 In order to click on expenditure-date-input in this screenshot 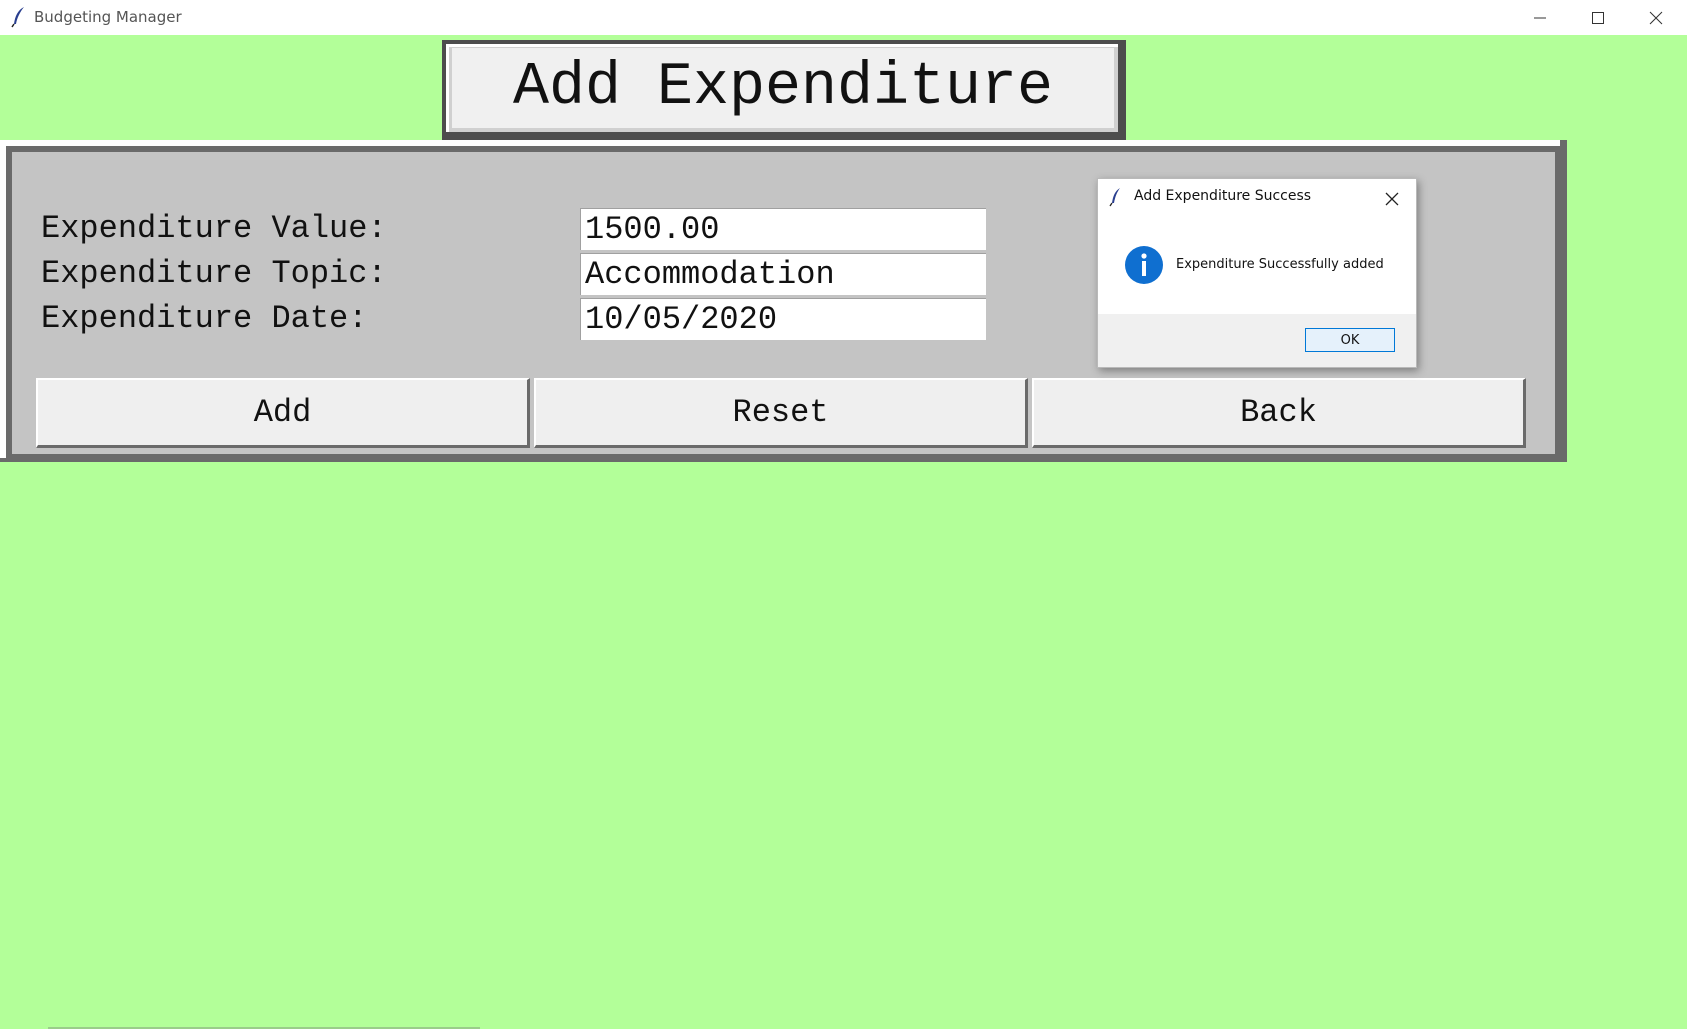, I will do `click(783, 319)`.